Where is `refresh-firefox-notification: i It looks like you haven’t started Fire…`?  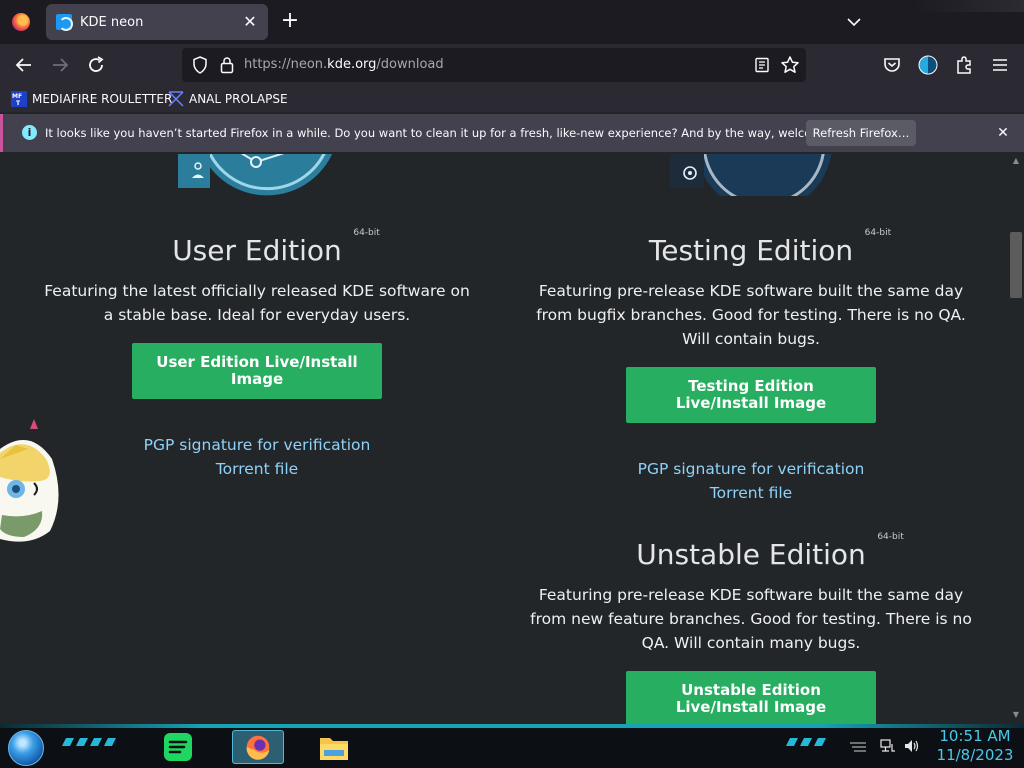 refresh-firefox-notification: i It looks like you haven’t started Fire… is located at coordinates (512, 133).